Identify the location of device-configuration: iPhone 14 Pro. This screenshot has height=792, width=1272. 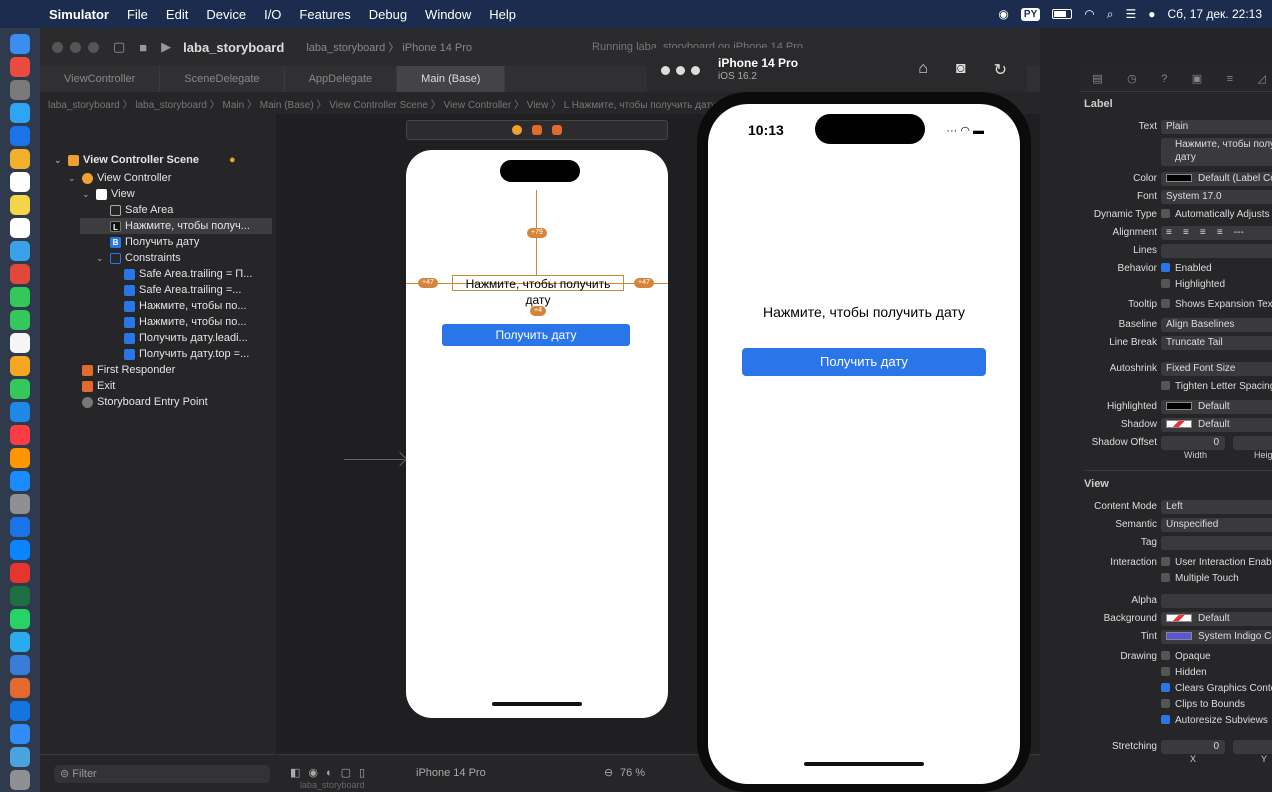
(451, 773).